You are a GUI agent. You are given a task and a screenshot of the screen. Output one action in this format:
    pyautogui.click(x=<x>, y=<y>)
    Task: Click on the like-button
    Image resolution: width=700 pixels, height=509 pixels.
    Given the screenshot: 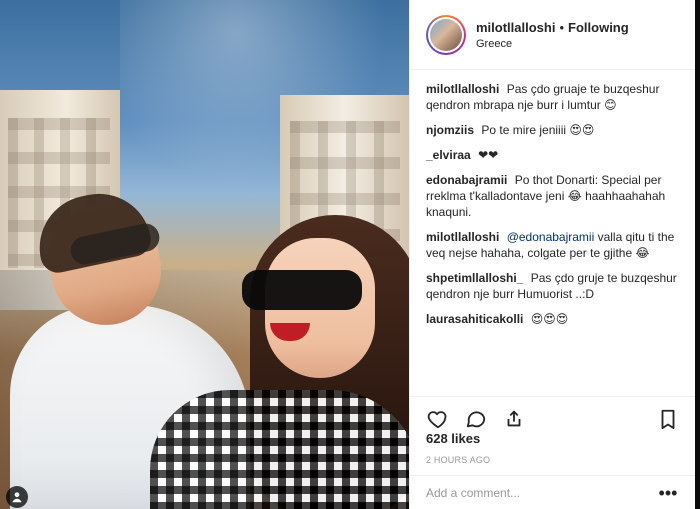 What is the action you would take?
    pyautogui.click(x=438, y=422)
    